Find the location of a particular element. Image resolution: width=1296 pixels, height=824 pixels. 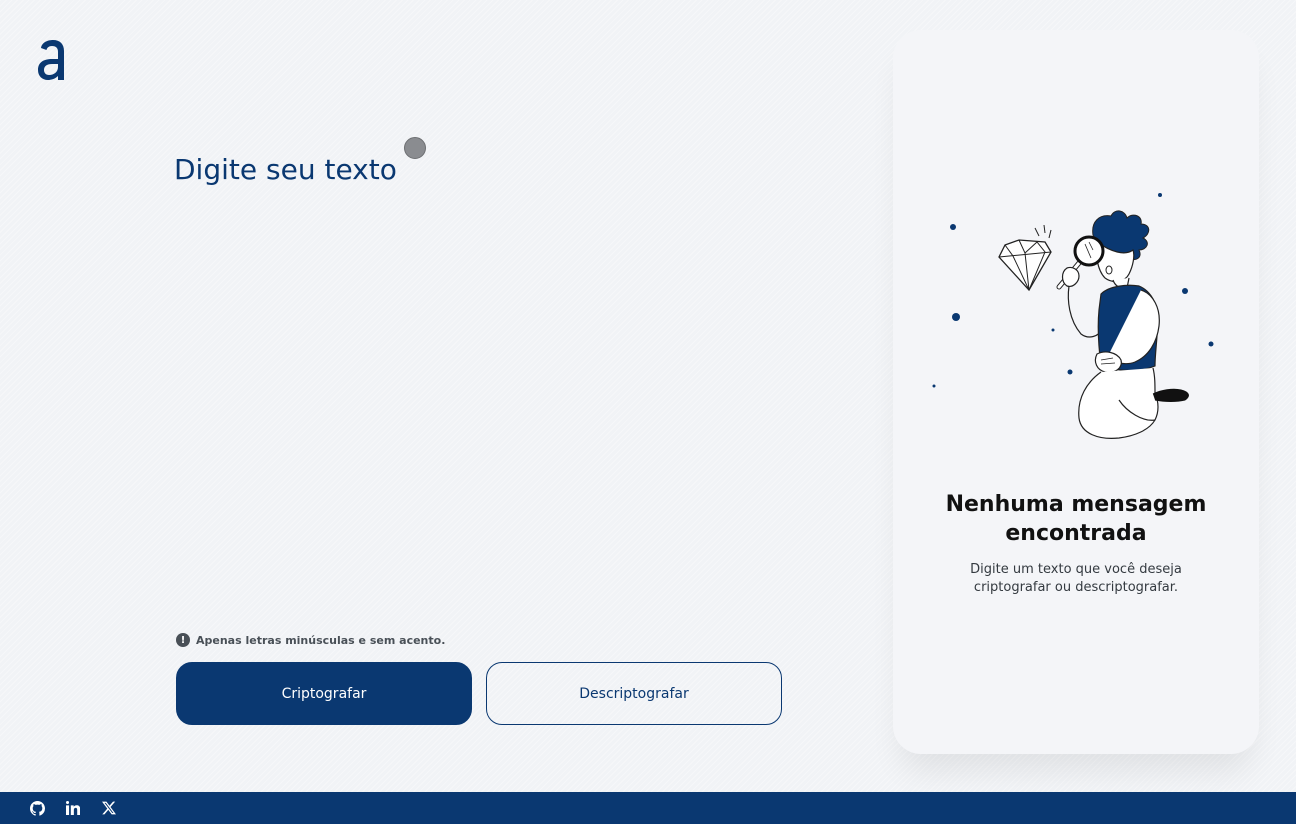

github-link is located at coordinates (37, 808).